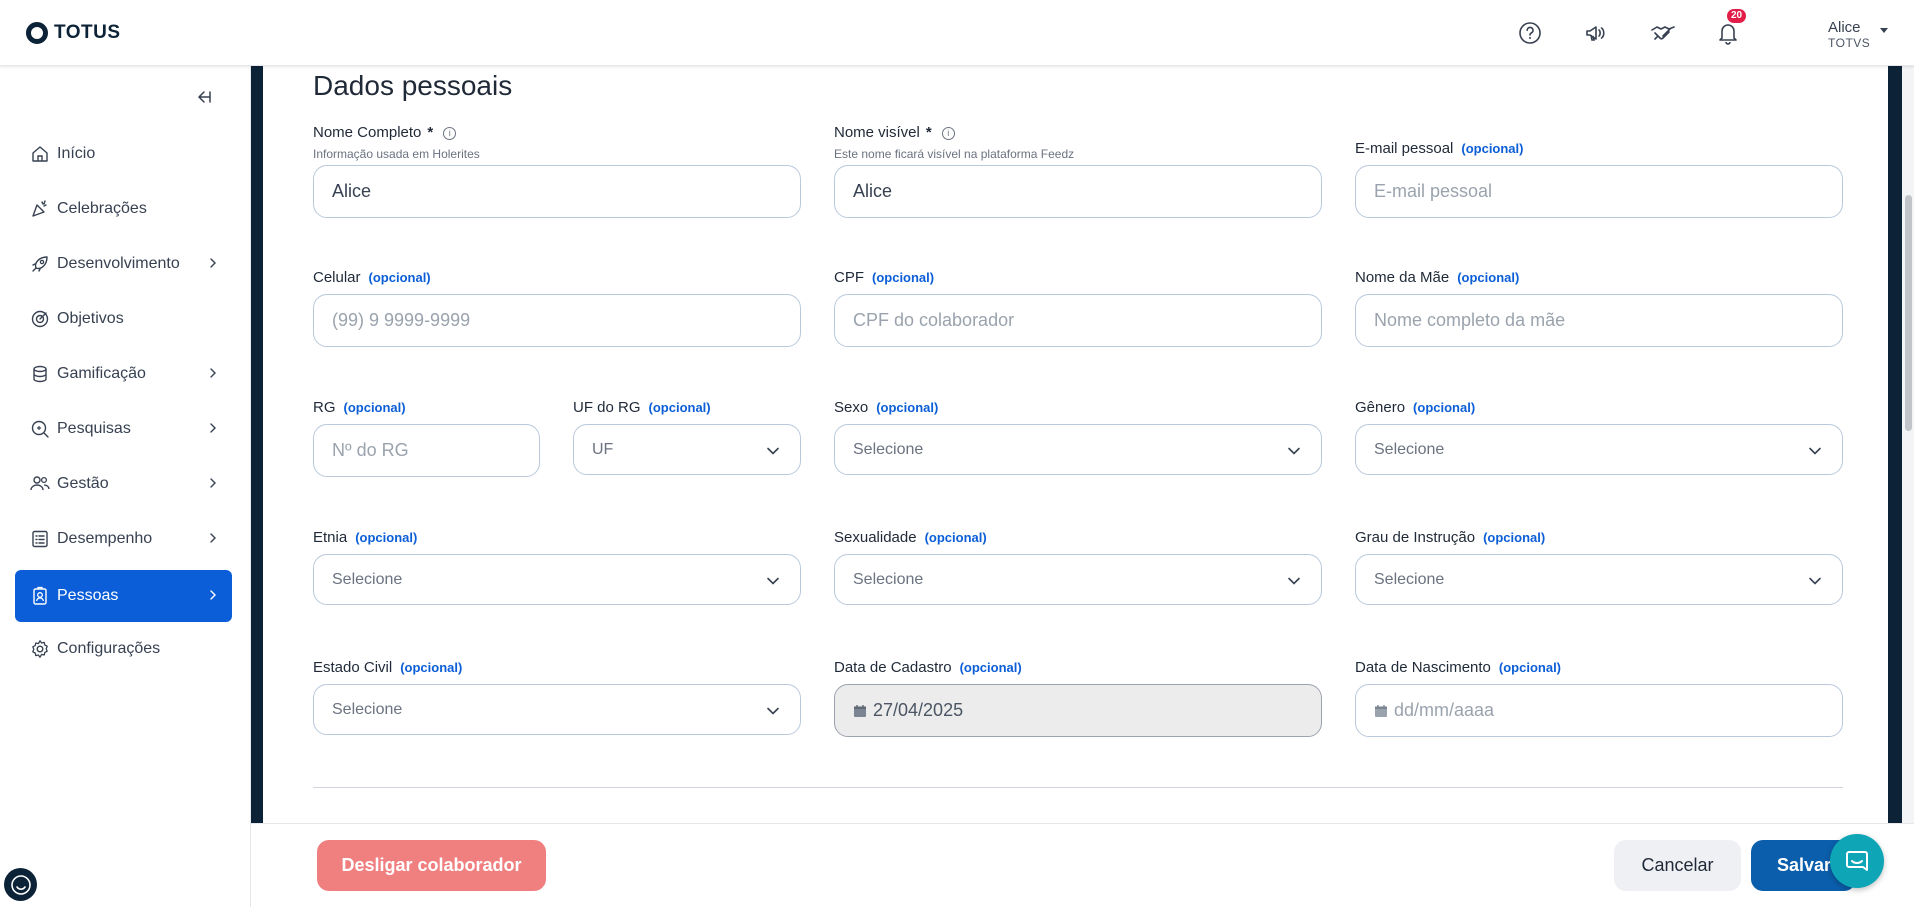  Describe the element at coordinates (40, 484) in the screenshot. I see `people-icon` at that location.